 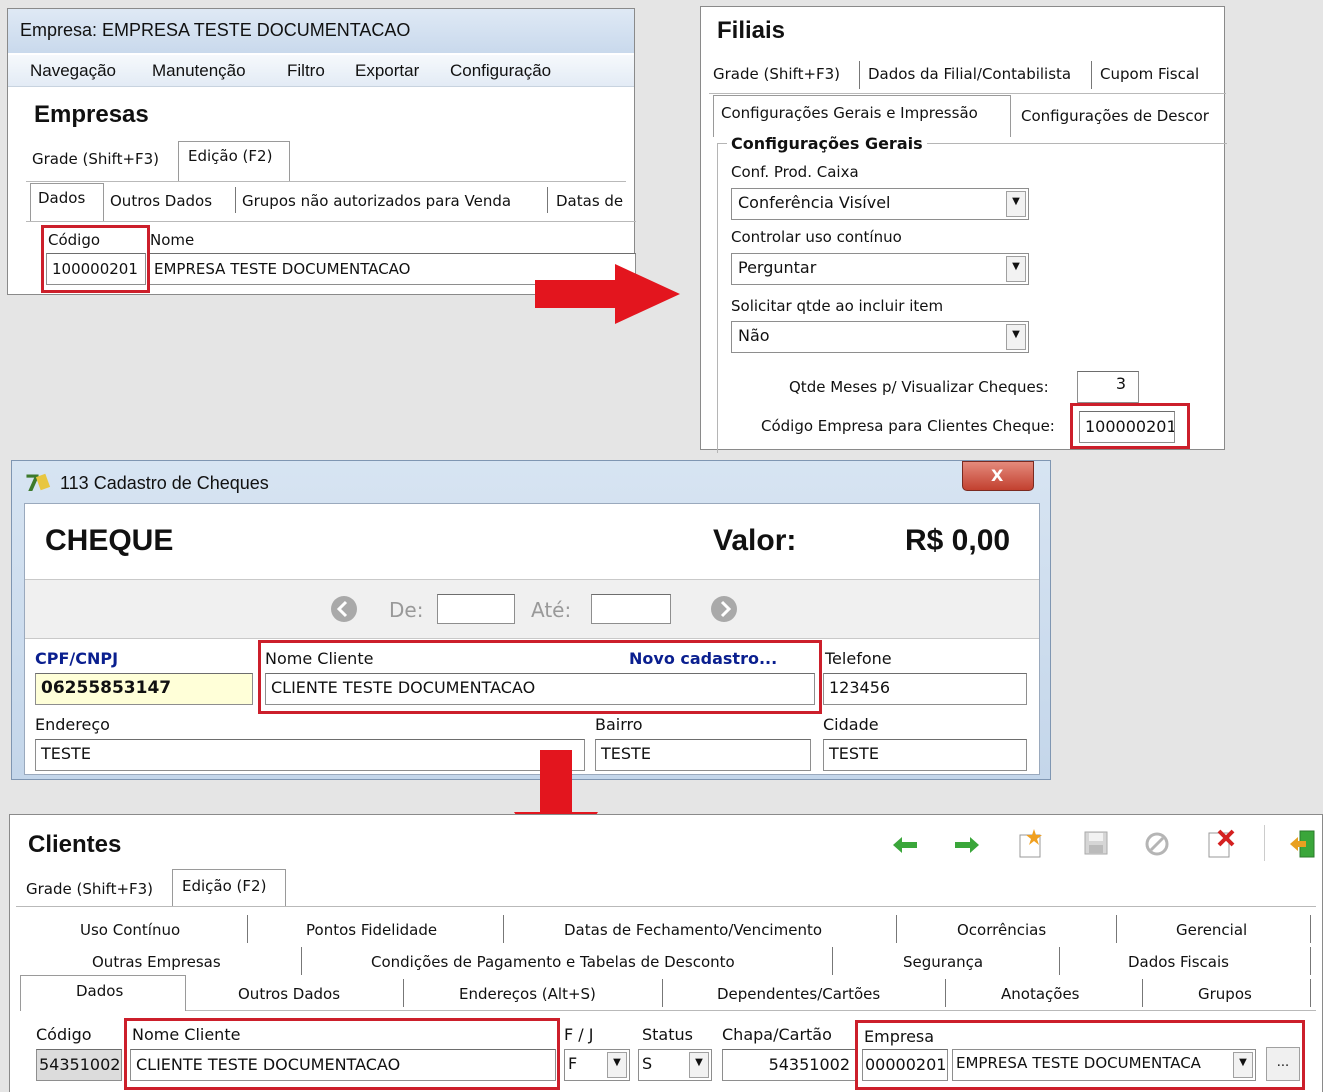 I want to click on right-arrow-icon, so click(x=607, y=294).